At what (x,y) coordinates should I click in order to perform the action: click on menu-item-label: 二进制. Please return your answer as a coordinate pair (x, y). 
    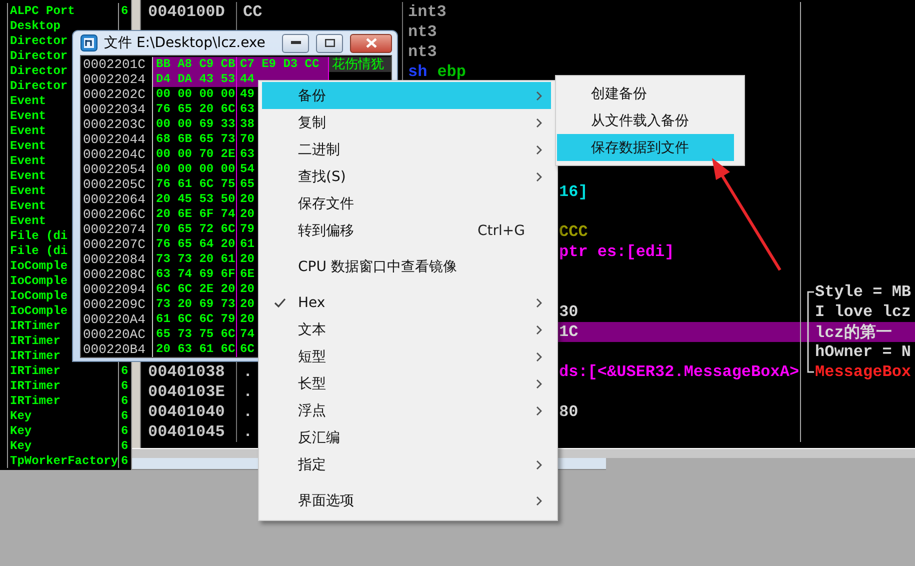
    Looking at the image, I should click on (319, 149).